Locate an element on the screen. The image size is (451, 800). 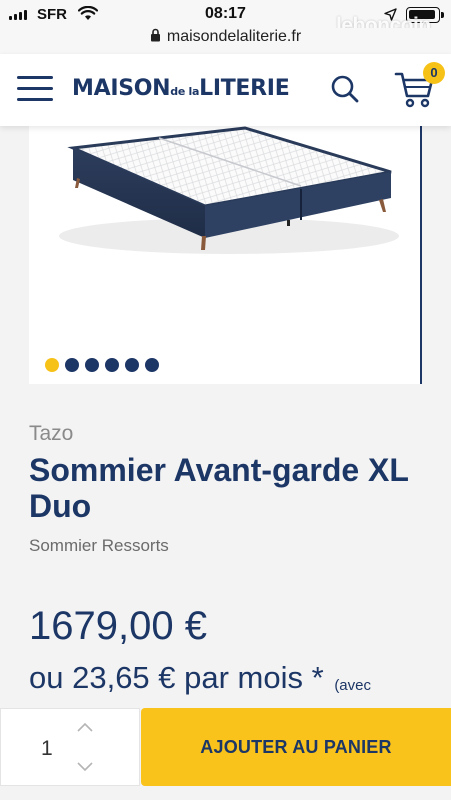
monthly-payment-text: ou 23,65 € par mois * is located at coordinates (176, 677).